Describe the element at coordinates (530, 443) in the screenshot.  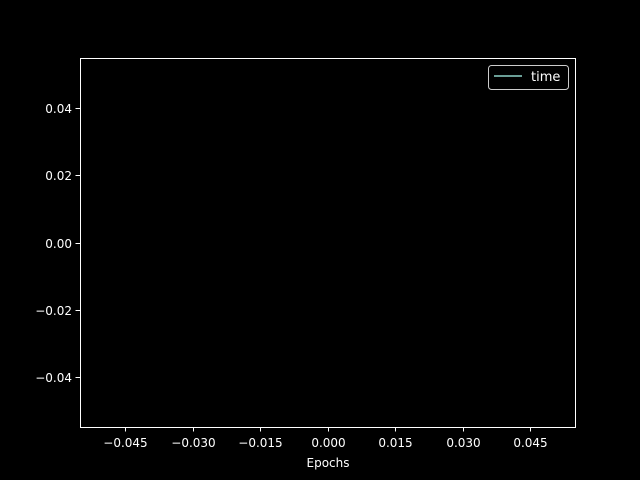
I see `x-tick-label: 0.045` at that location.